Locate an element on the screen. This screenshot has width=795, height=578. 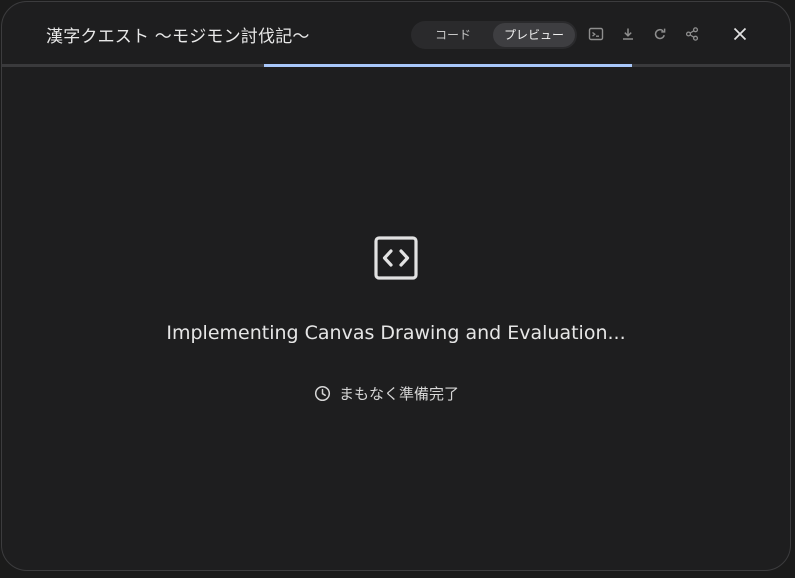
close-icon is located at coordinates (740, 34).